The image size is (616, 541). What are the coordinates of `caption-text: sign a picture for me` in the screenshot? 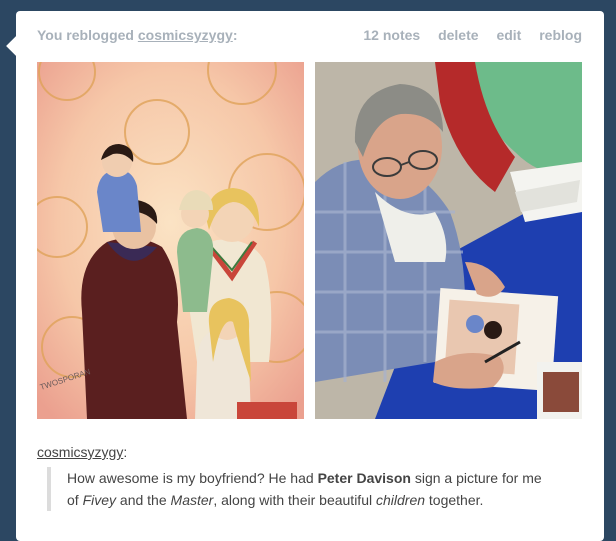 It's located at (476, 478).